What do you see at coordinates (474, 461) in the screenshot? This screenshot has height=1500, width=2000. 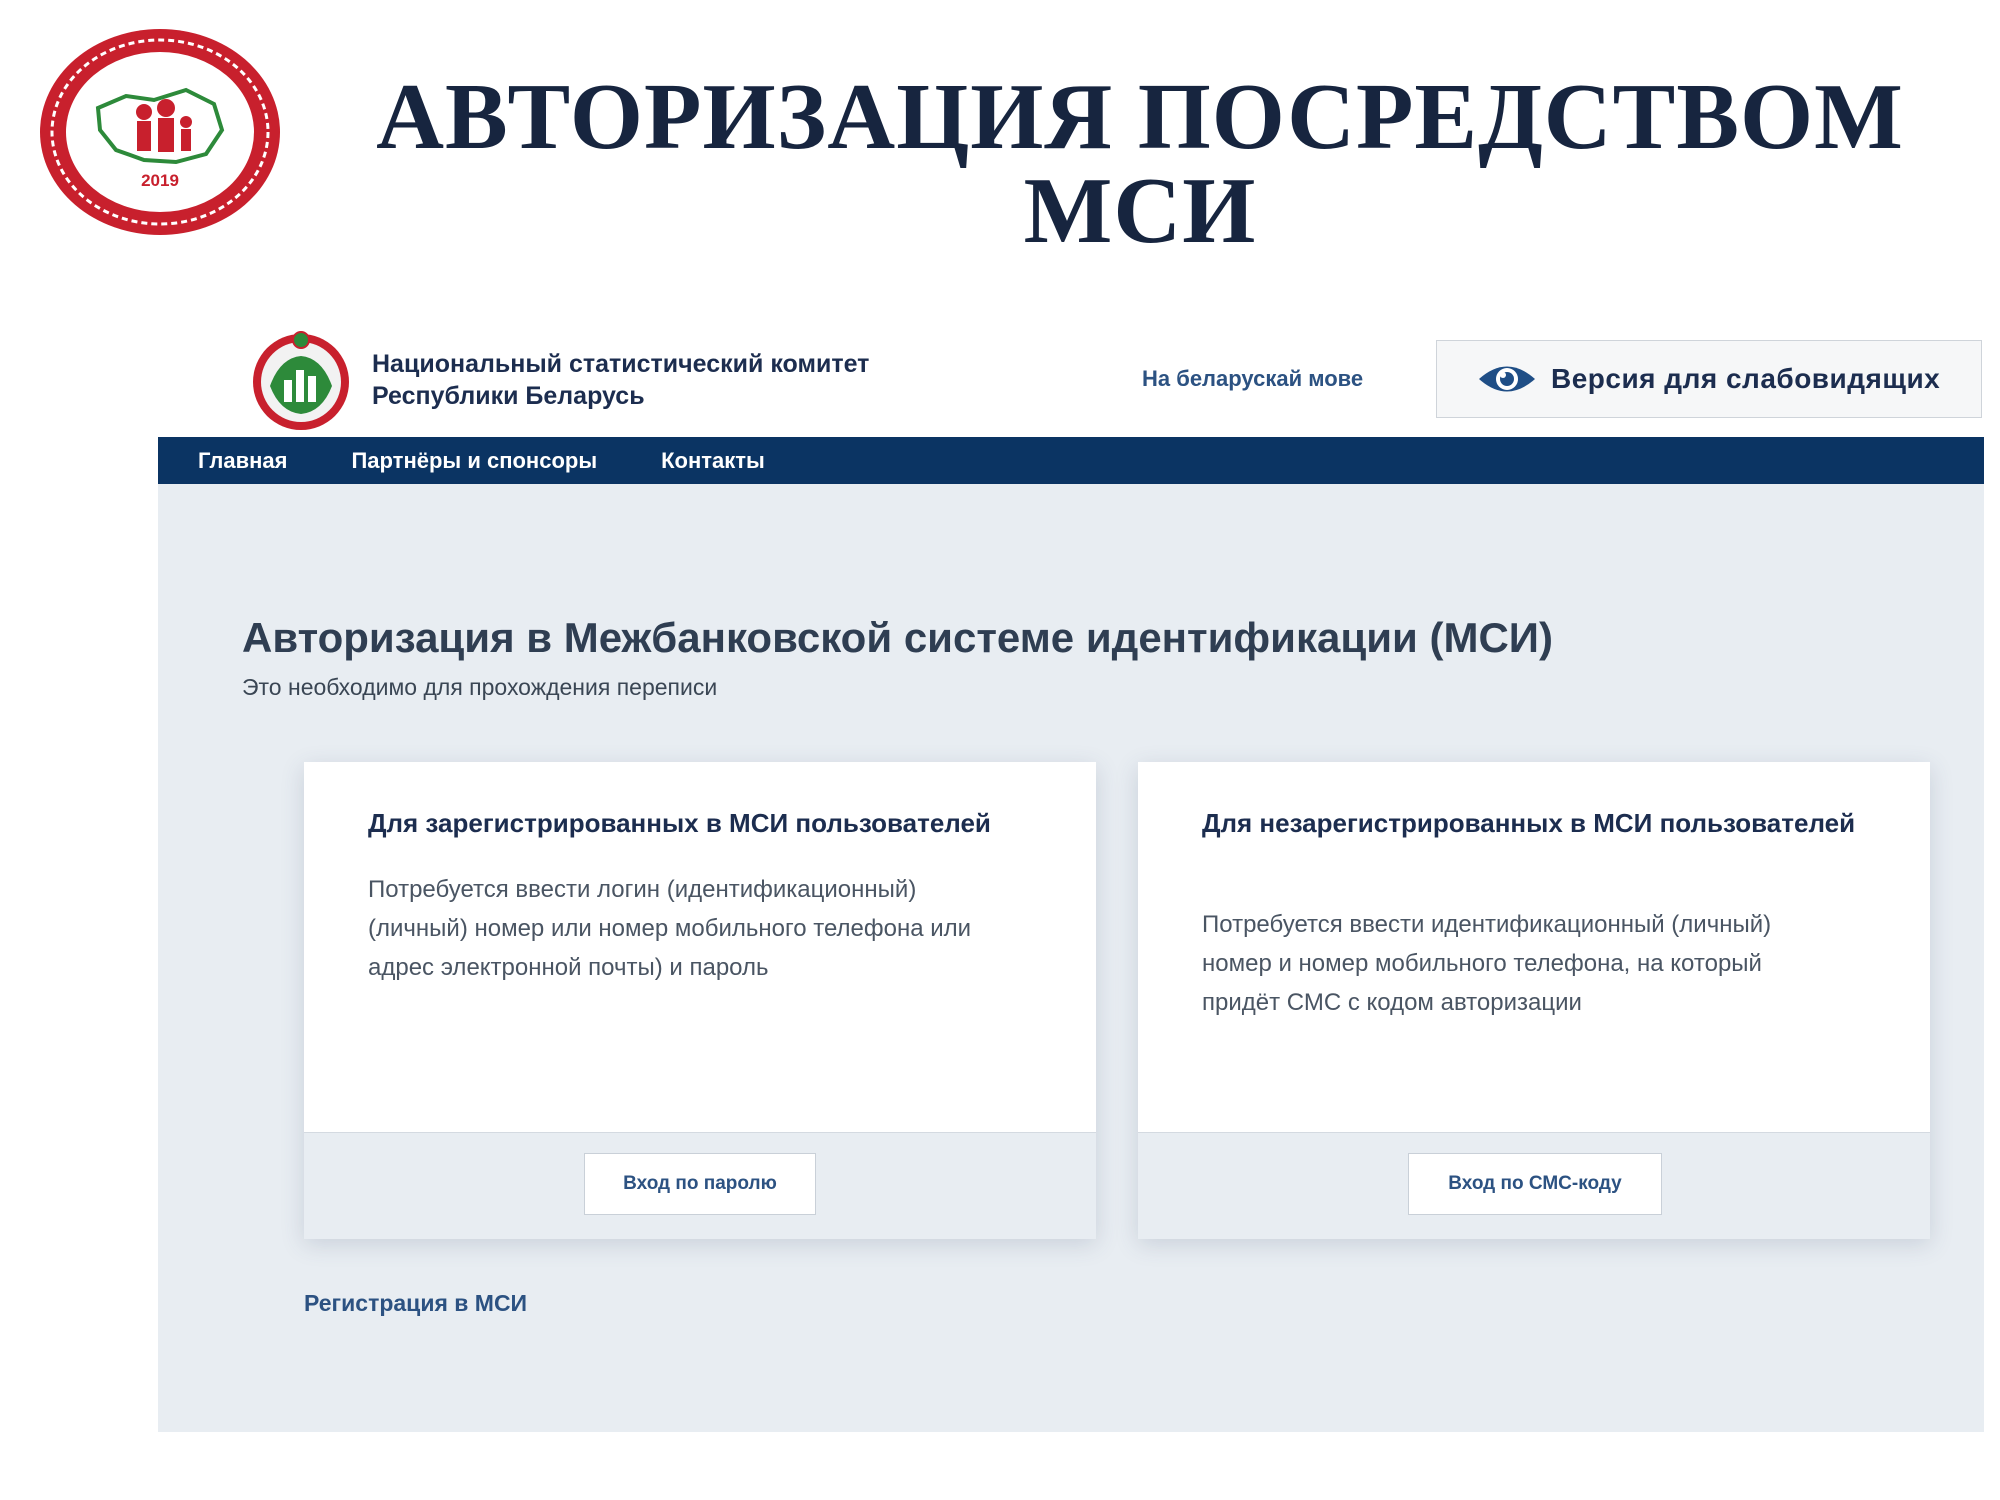 I see `nav-item-partners: Партнёры и спонсоры` at bounding box center [474, 461].